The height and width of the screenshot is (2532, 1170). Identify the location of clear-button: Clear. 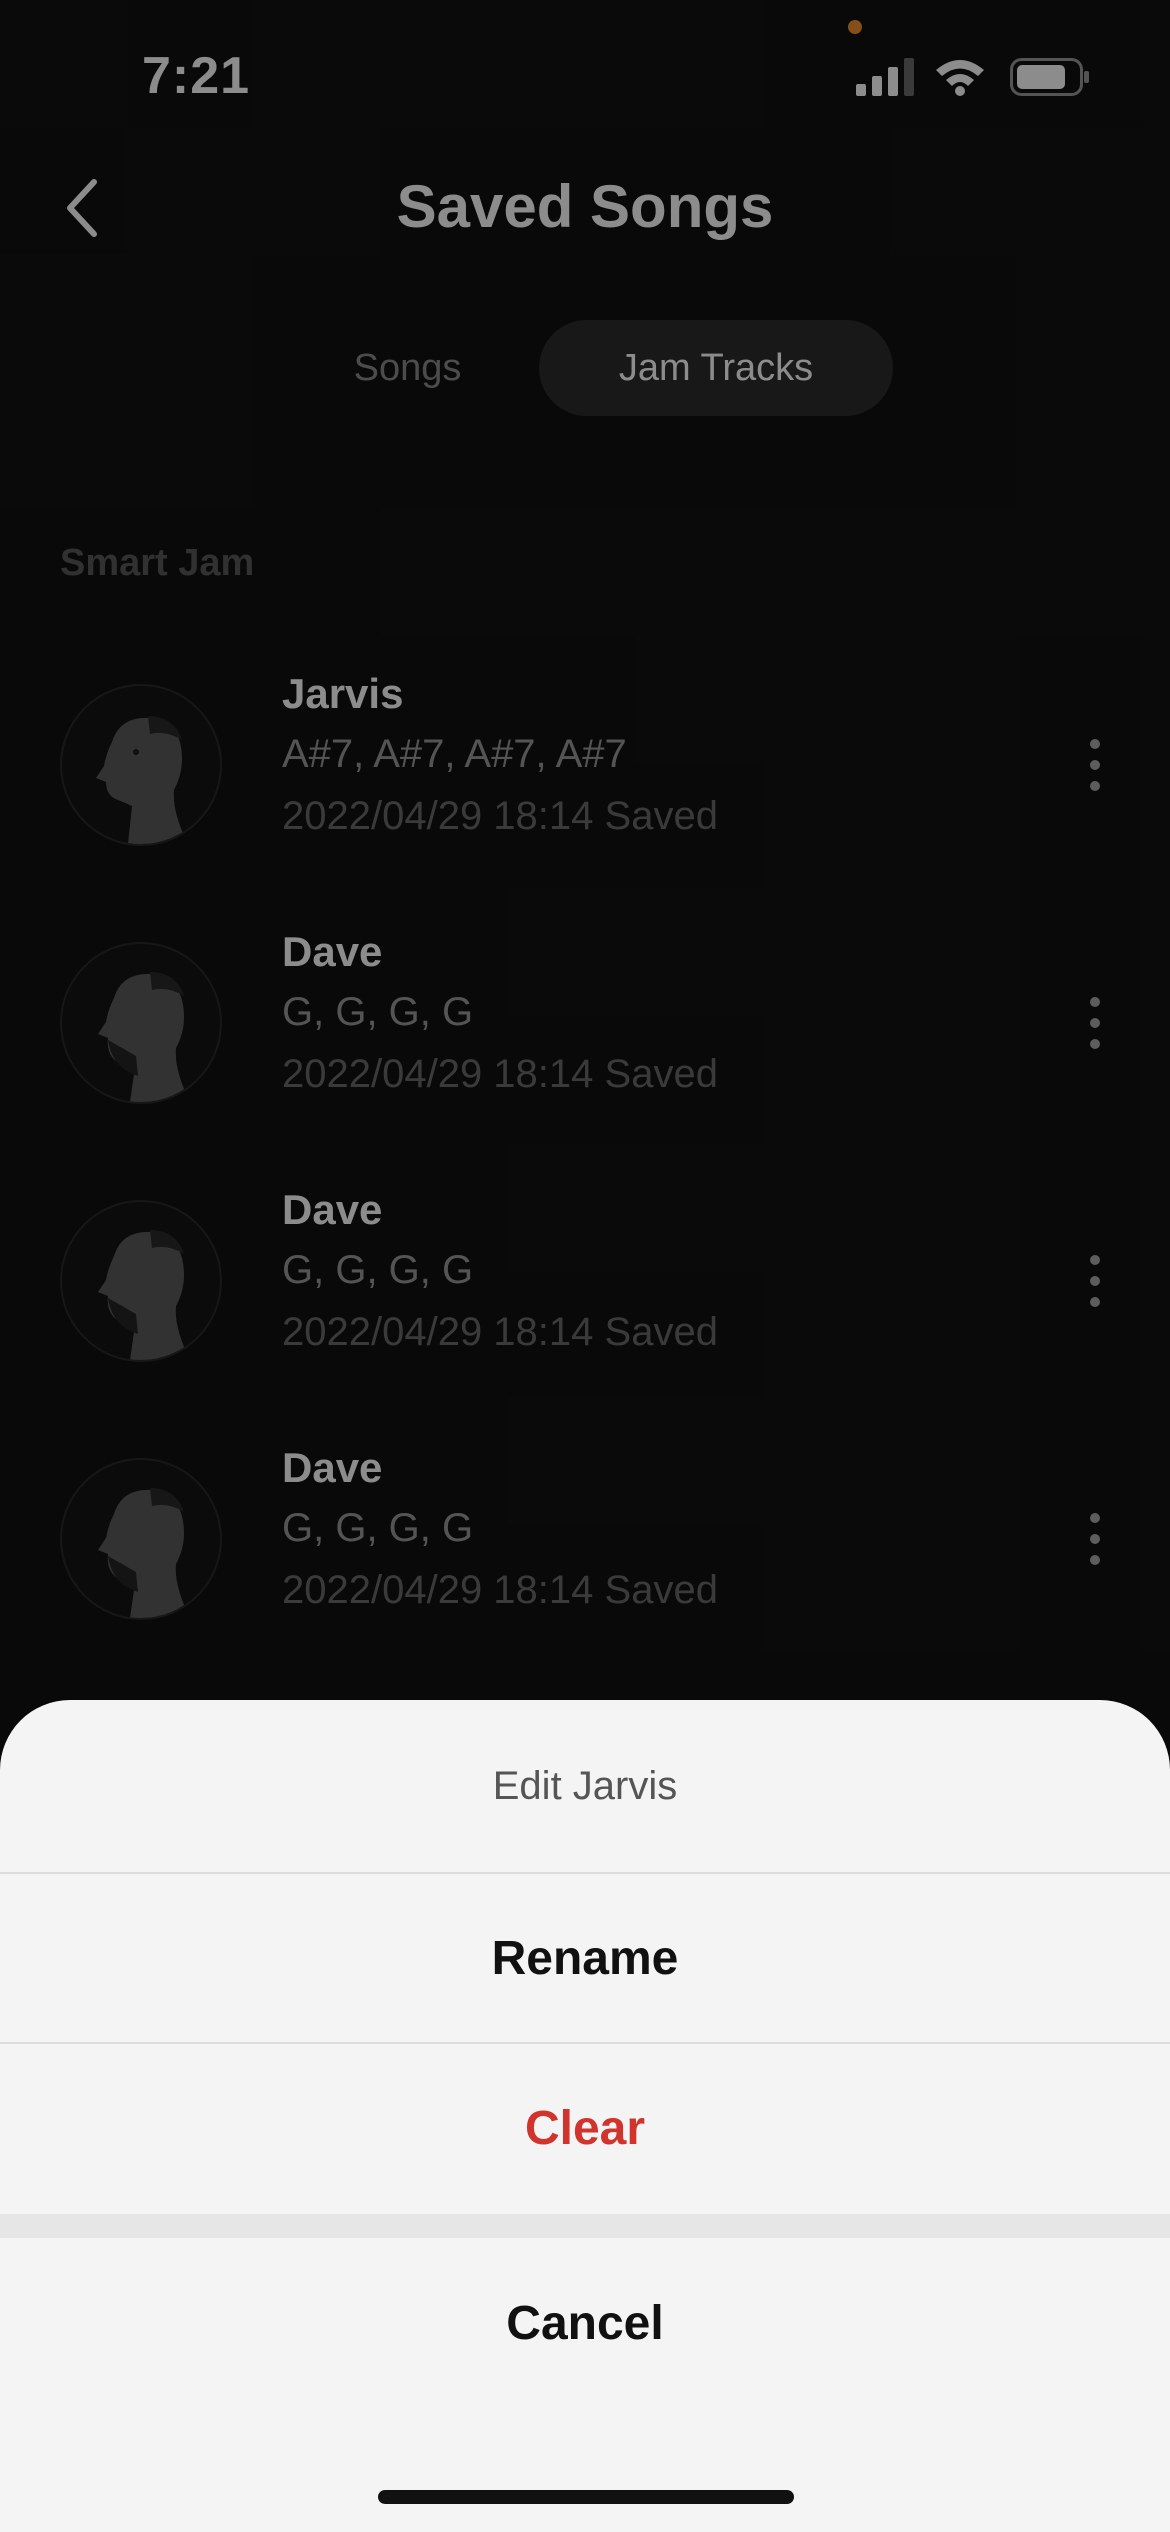
(585, 2128).